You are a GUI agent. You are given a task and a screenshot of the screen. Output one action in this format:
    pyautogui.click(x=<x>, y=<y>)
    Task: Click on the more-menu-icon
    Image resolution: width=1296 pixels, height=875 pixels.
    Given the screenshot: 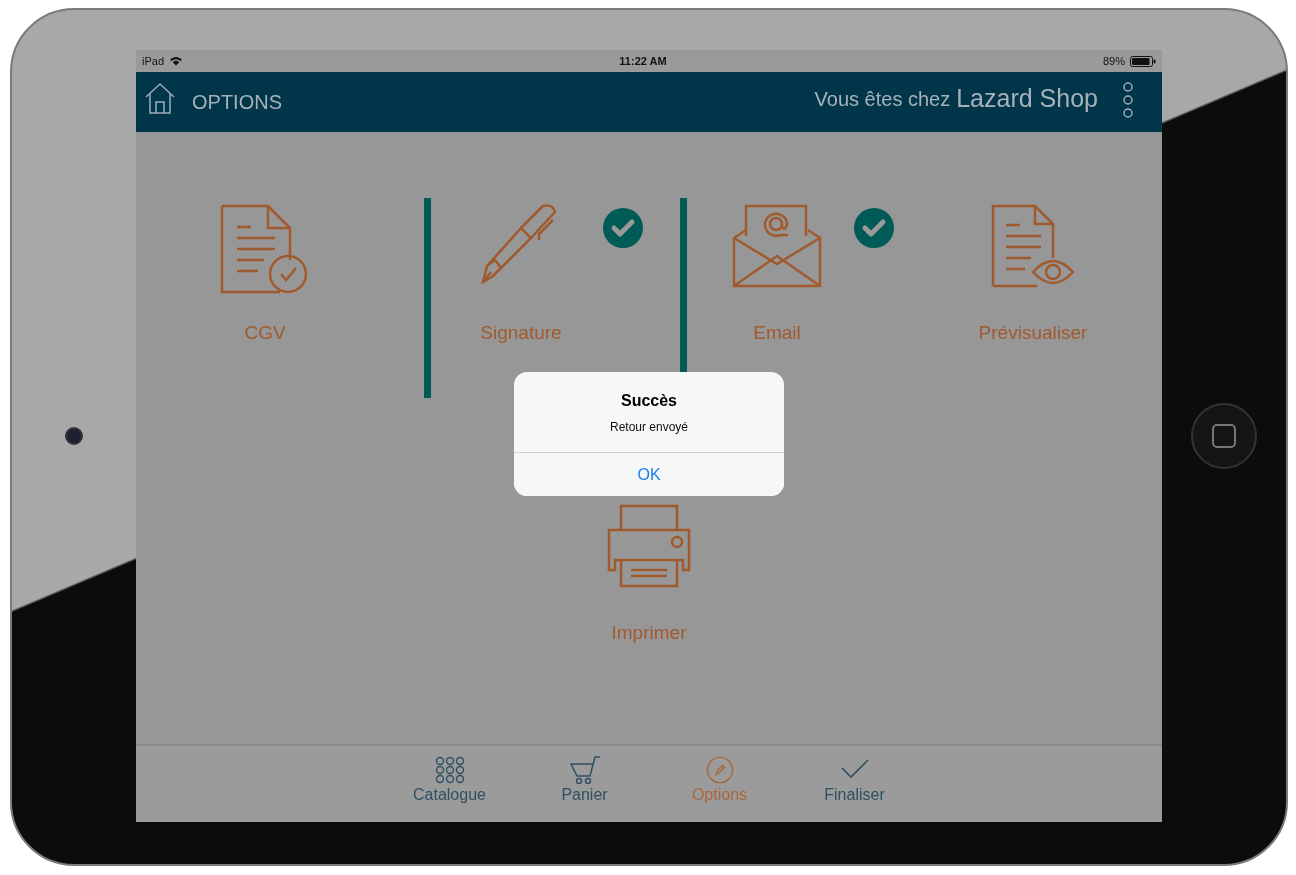 What is the action you would take?
    pyautogui.click(x=1128, y=100)
    